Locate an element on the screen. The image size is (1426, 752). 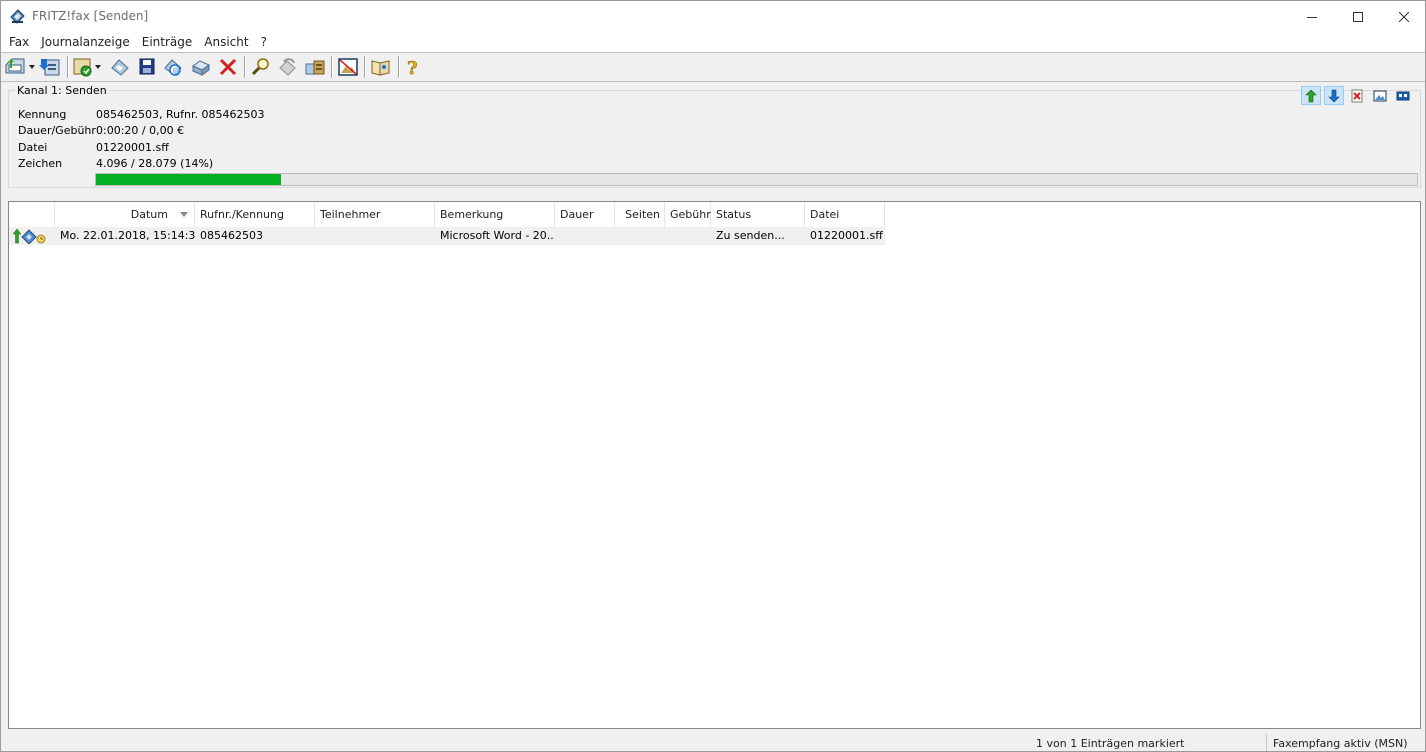
address-book-icon is located at coordinates (380, 68).